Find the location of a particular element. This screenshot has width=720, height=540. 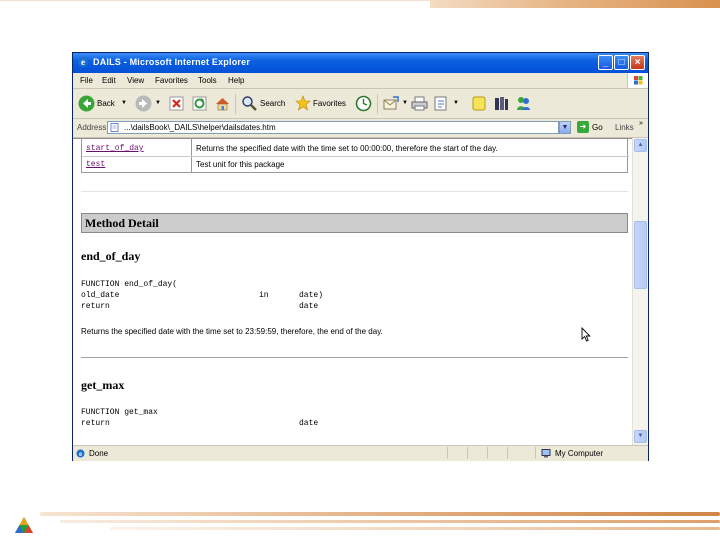

address-label: Address is located at coordinates (92, 127).